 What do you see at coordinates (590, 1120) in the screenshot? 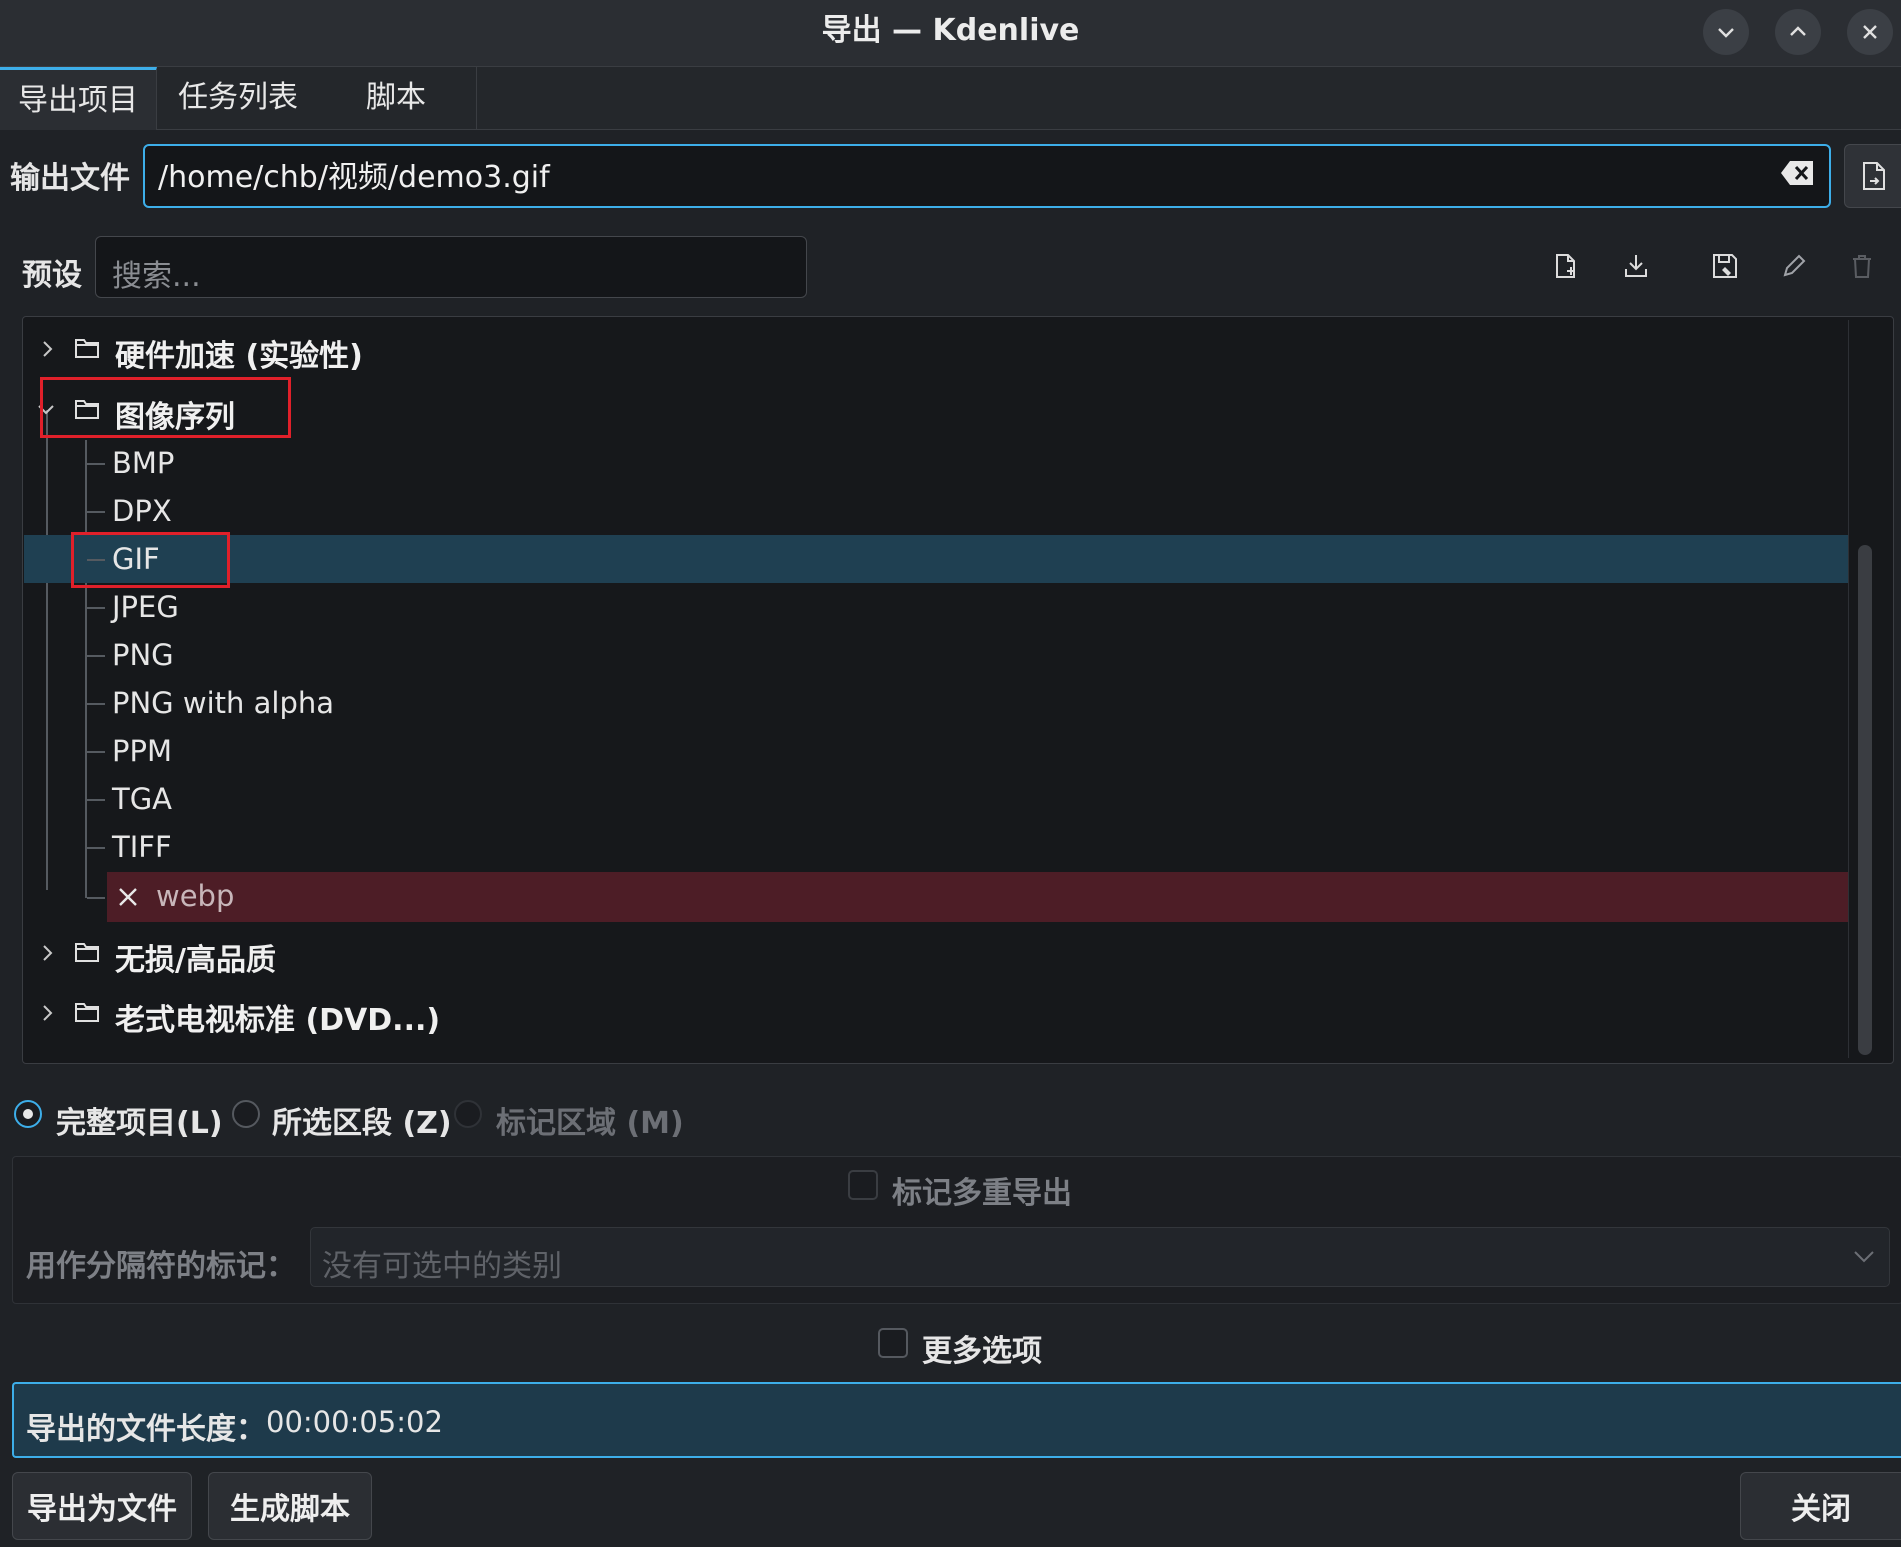
I see `radio-marked-area-label: 标记区域 (M)` at bounding box center [590, 1120].